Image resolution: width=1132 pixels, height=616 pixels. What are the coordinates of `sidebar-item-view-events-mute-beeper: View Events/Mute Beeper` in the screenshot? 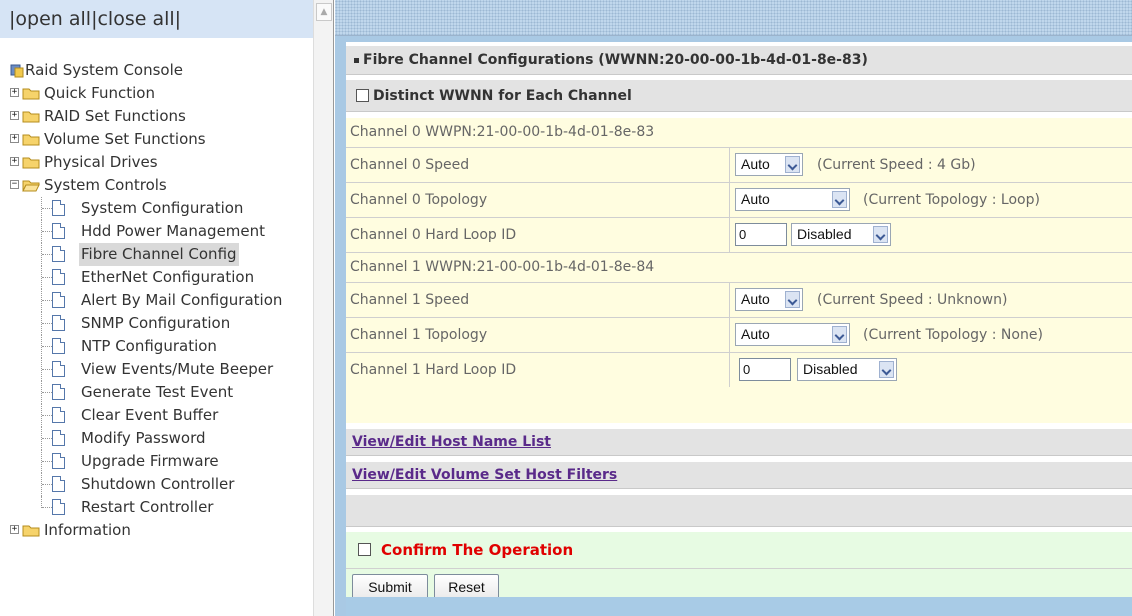 It's located at (159, 369).